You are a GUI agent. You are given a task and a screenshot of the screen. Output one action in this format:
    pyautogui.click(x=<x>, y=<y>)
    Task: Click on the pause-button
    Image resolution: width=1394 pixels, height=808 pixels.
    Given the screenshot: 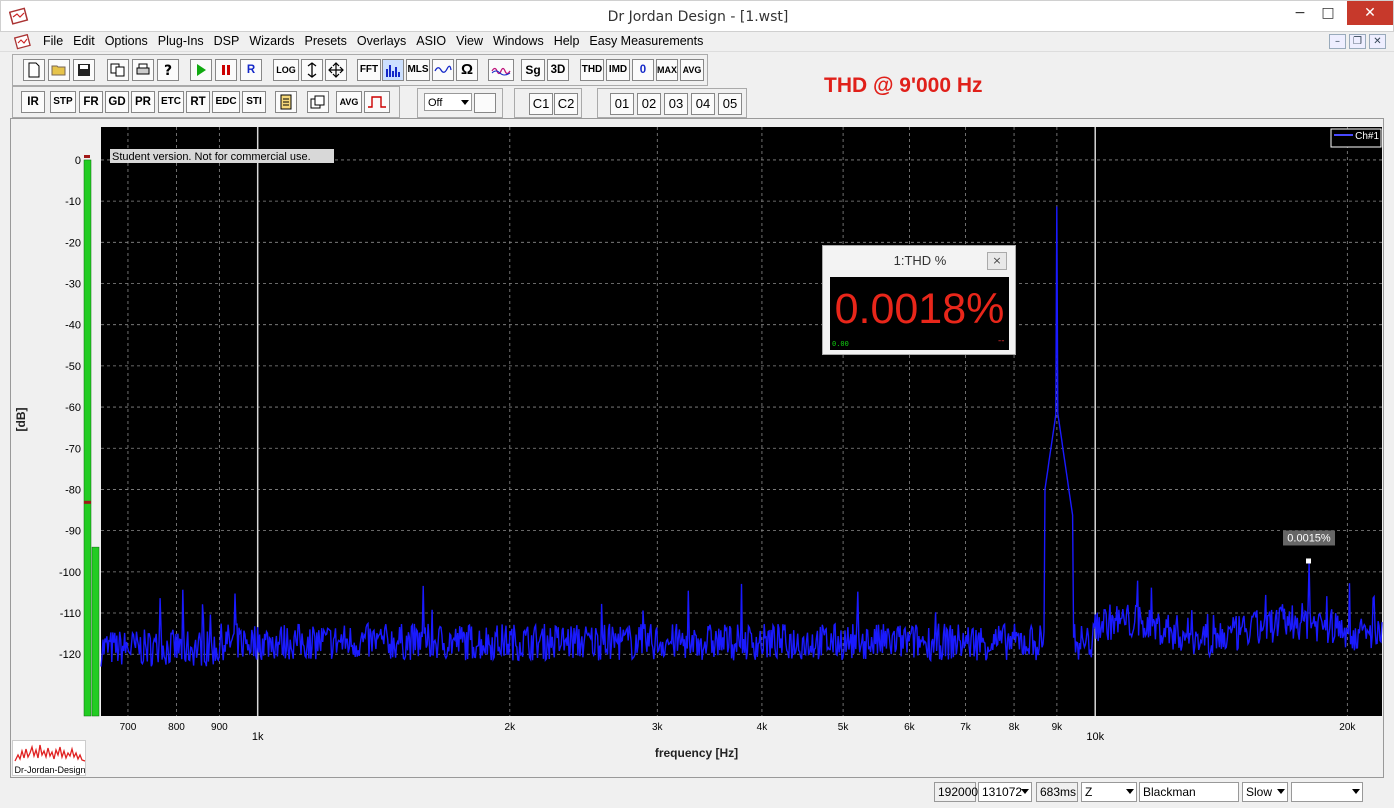 What is the action you would take?
    pyautogui.click(x=226, y=70)
    